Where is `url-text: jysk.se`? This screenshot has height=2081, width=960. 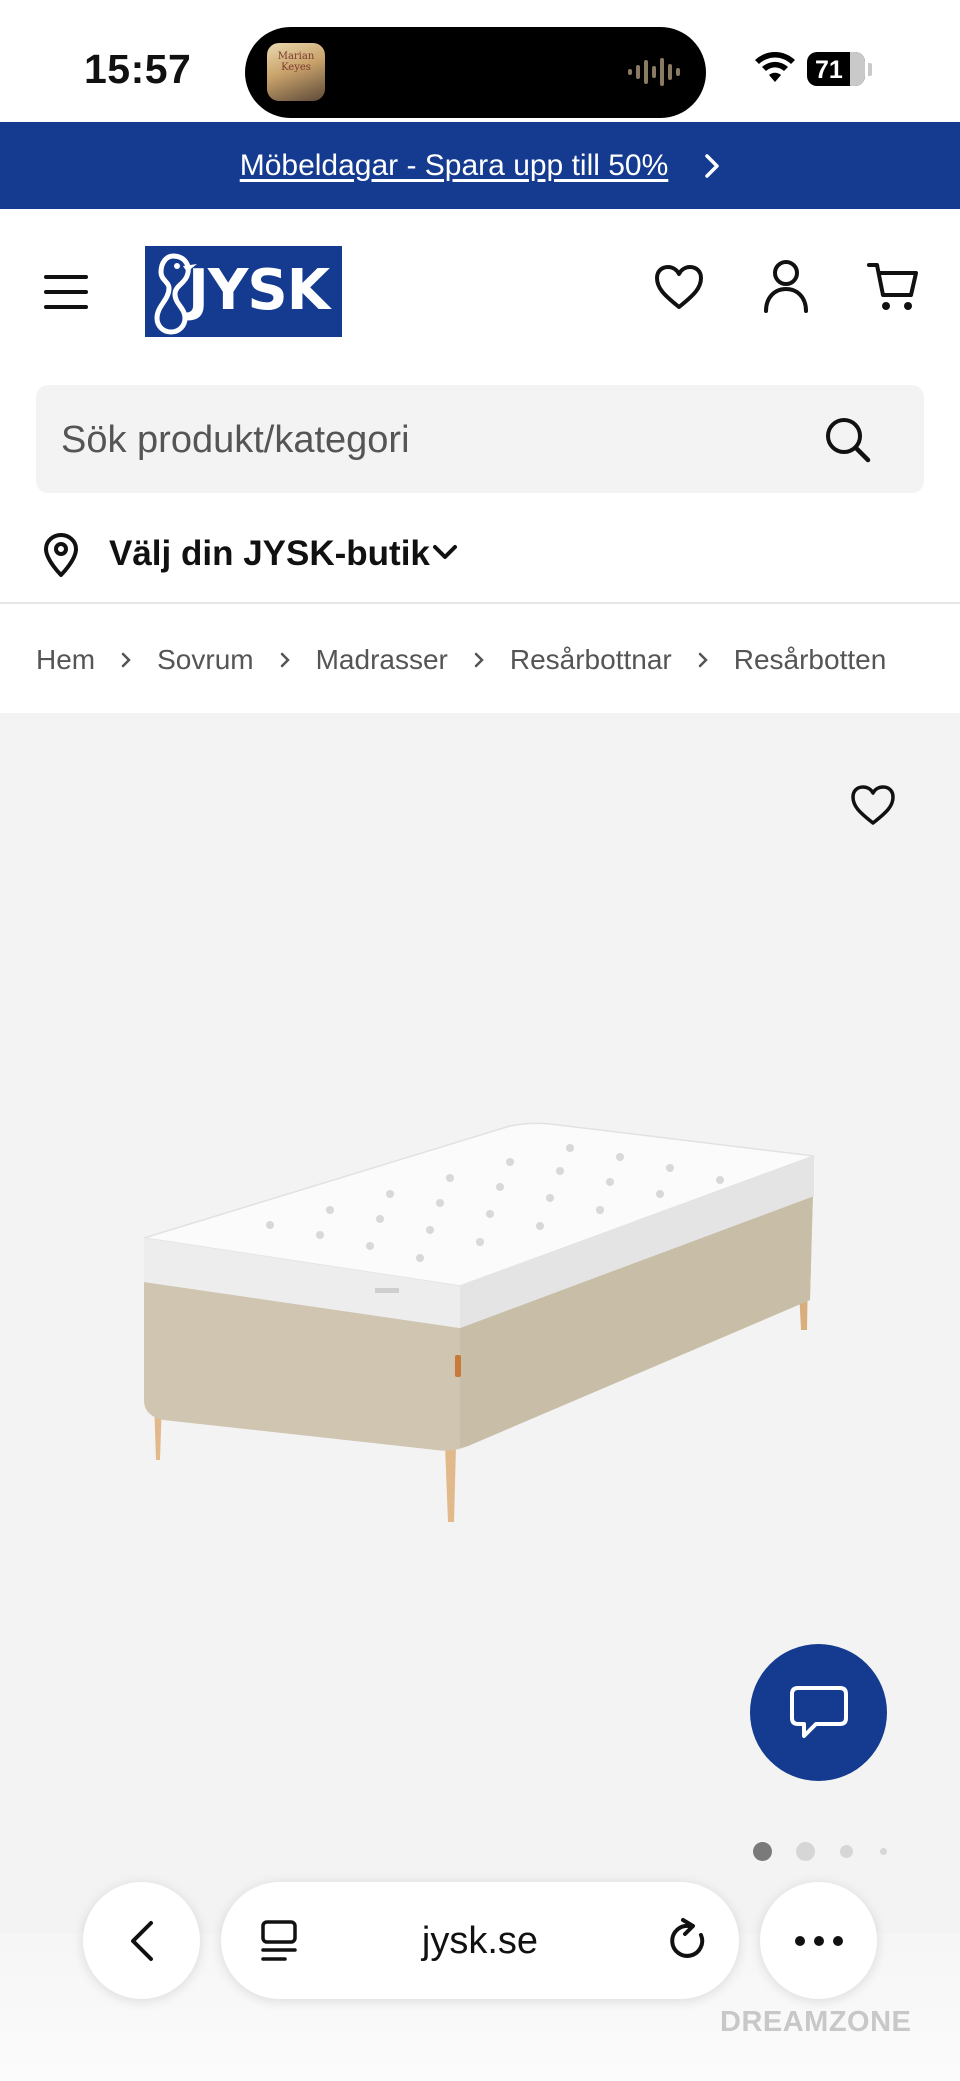 url-text: jysk.se is located at coordinates (480, 1941).